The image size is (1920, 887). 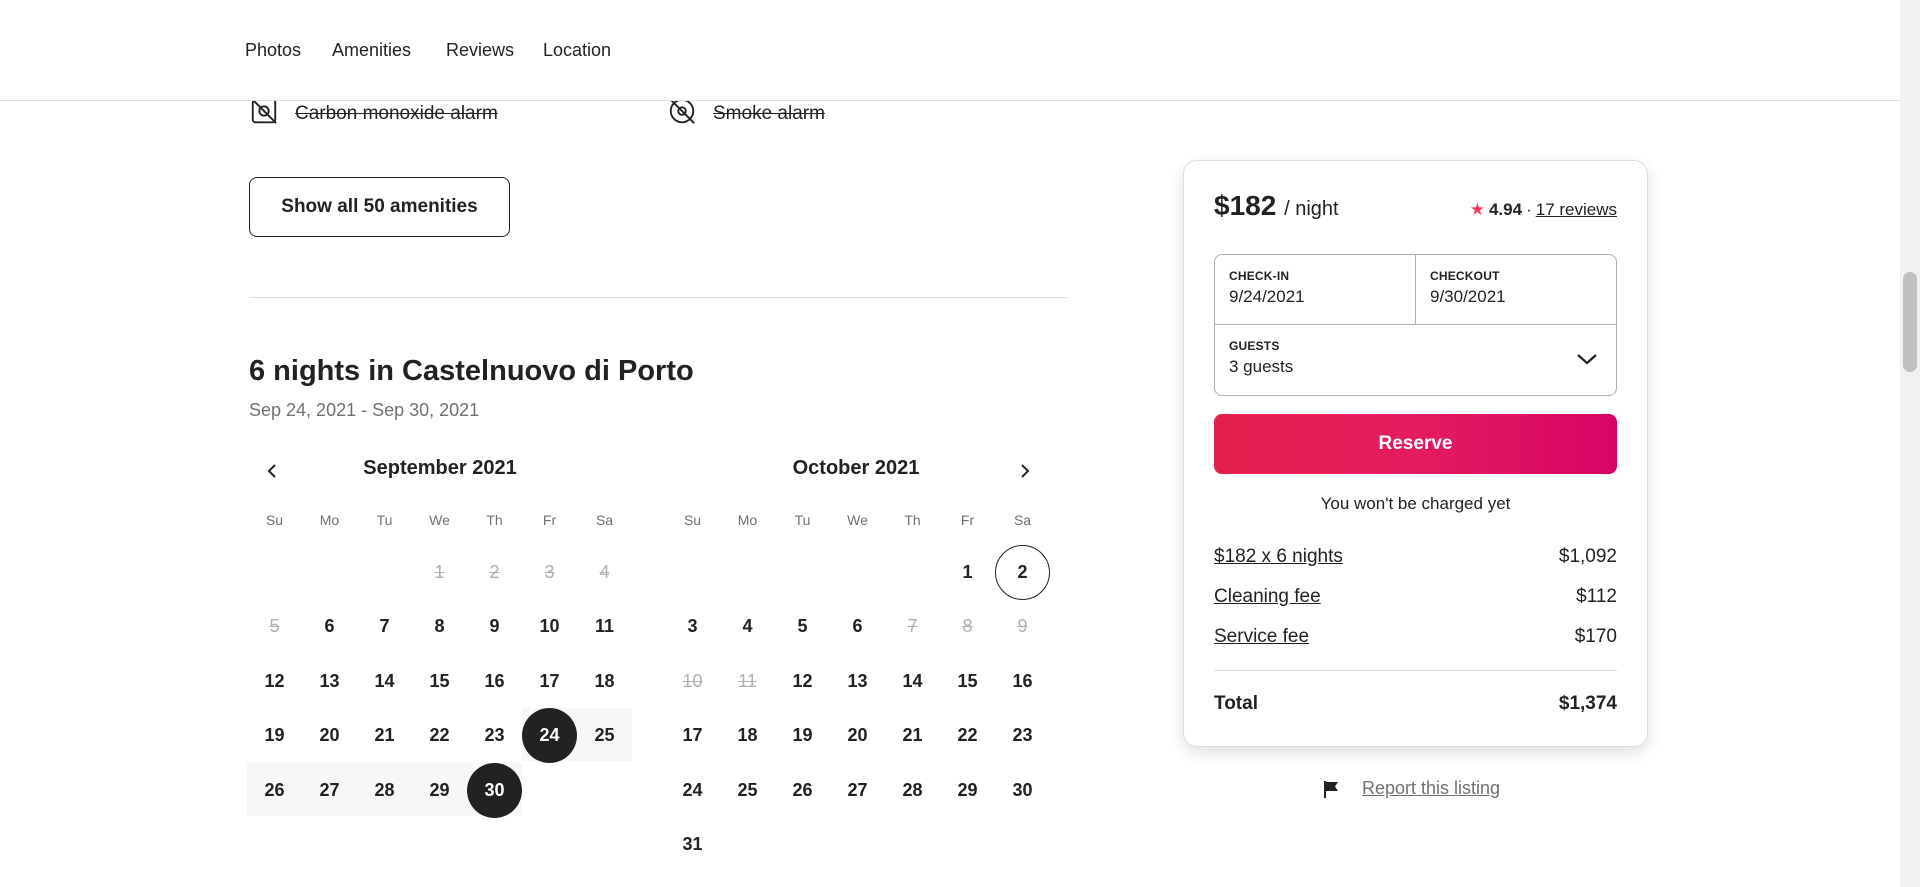 What do you see at coordinates (692, 844) in the screenshot?
I see `calendar-day: 31` at bounding box center [692, 844].